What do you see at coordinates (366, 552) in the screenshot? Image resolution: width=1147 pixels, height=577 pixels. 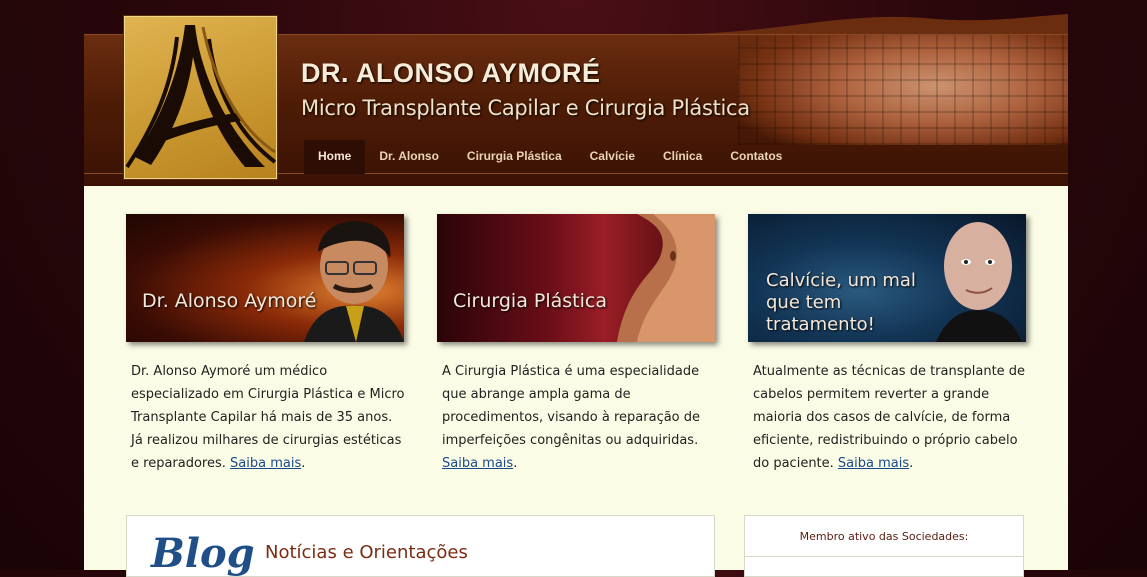 I see `blog-title: Notícias e Orientações` at bounding box center [366, 552].